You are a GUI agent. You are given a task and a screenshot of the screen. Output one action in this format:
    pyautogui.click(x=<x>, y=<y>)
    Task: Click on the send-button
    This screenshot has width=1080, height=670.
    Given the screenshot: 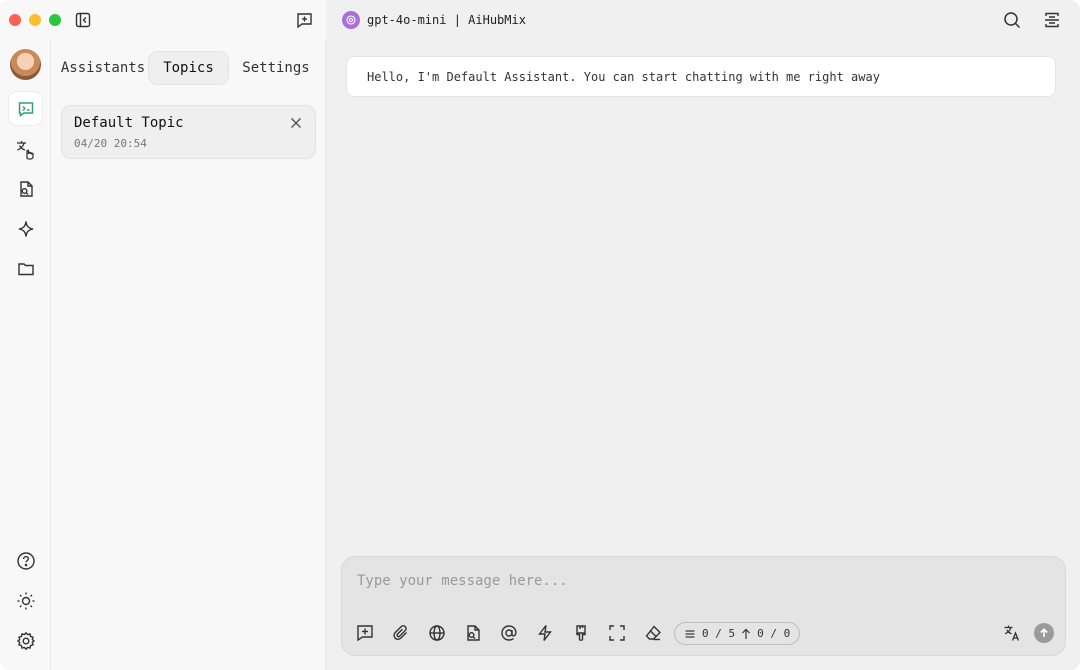 What is the action you would take?
    pyautogui.click(x=1044, y=633)
    